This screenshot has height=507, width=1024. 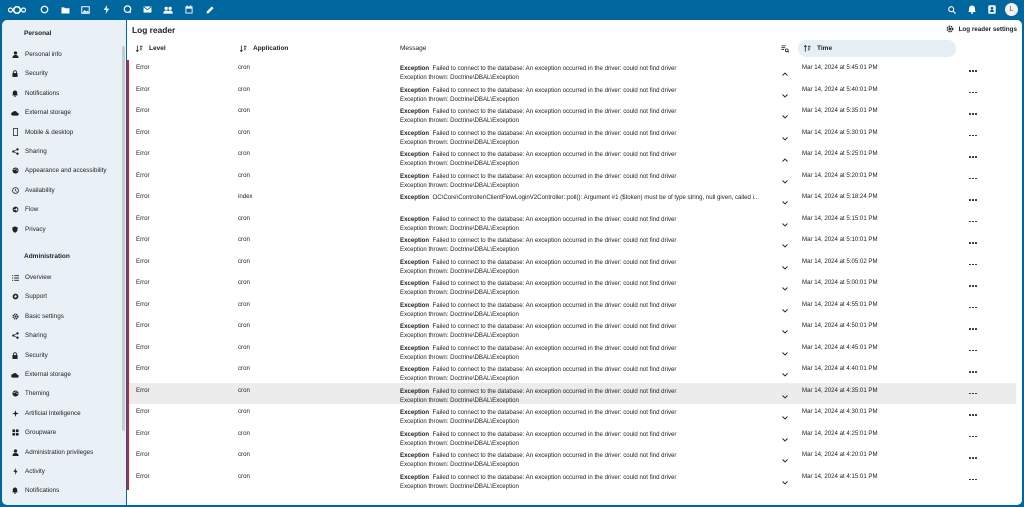 I want to click on nextcloud-logo-icon, so click(x=17, y=10).